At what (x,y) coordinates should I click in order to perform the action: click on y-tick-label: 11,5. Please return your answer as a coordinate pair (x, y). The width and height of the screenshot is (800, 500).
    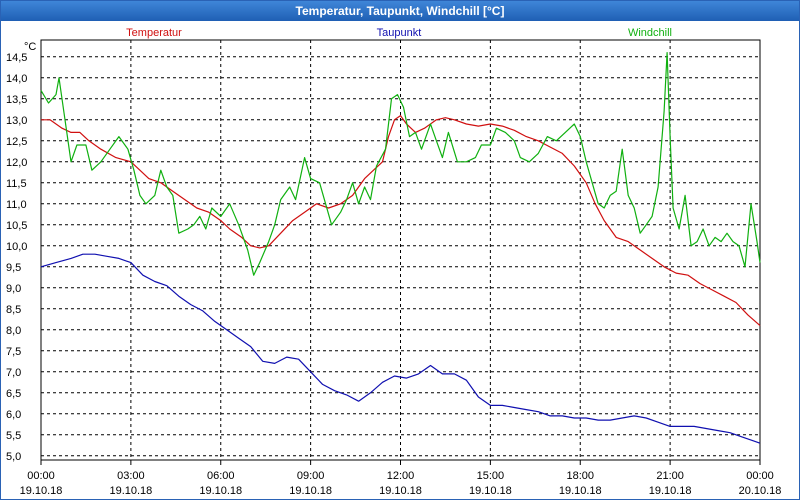
    Looking at the image, I should click on (16, 184).